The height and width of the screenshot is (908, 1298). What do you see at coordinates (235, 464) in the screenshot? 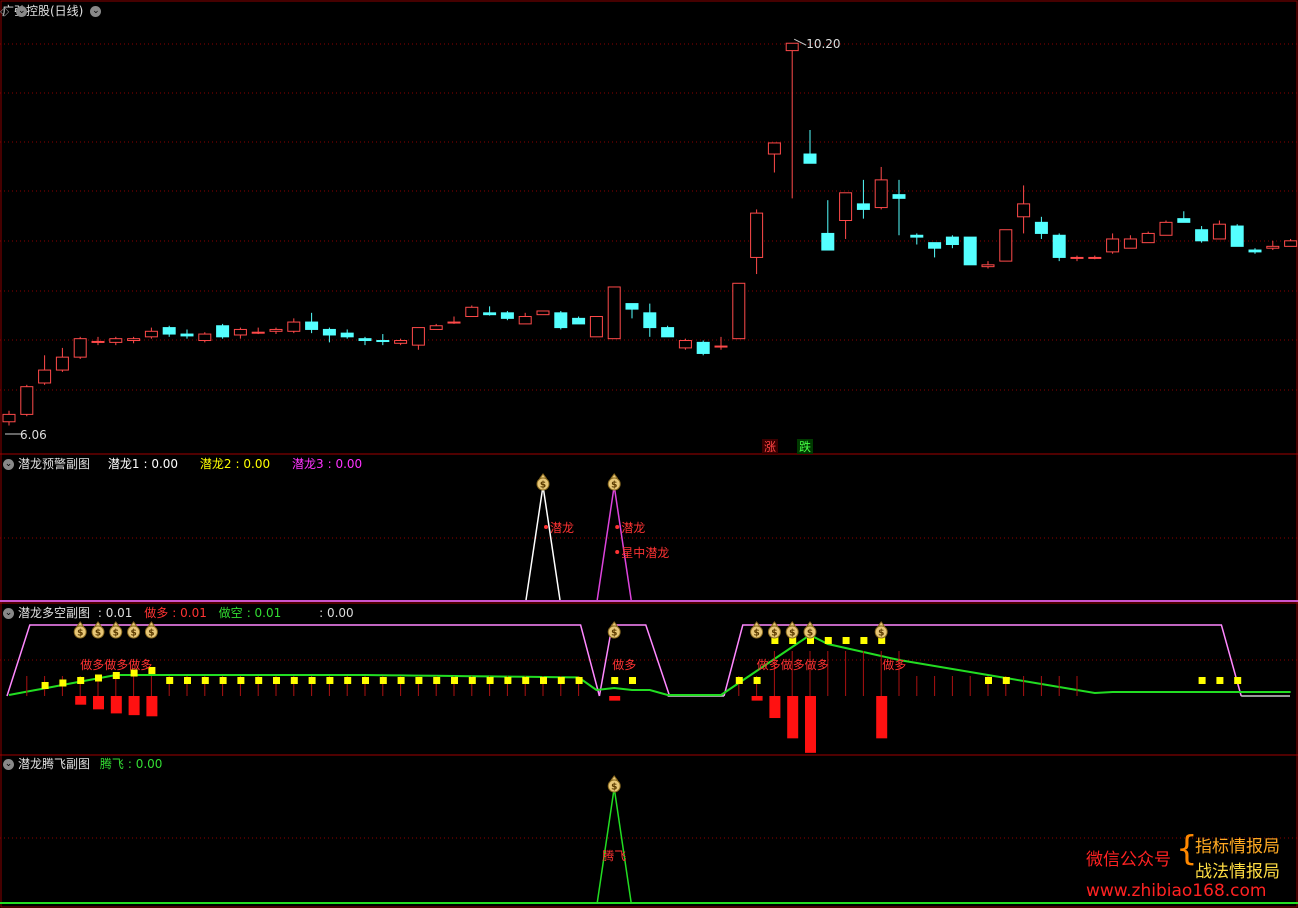
I see `legend-qianlong2: 潜龙2: 0.00` at bounding box center [235, 464].